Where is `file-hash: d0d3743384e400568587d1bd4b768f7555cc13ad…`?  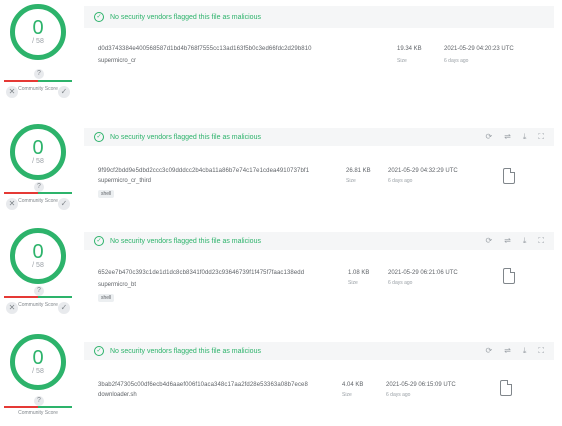 file-hash: d0d3743384e400568587d1bd4b768f7555cc13ad… is located at coordinates (205, 49).